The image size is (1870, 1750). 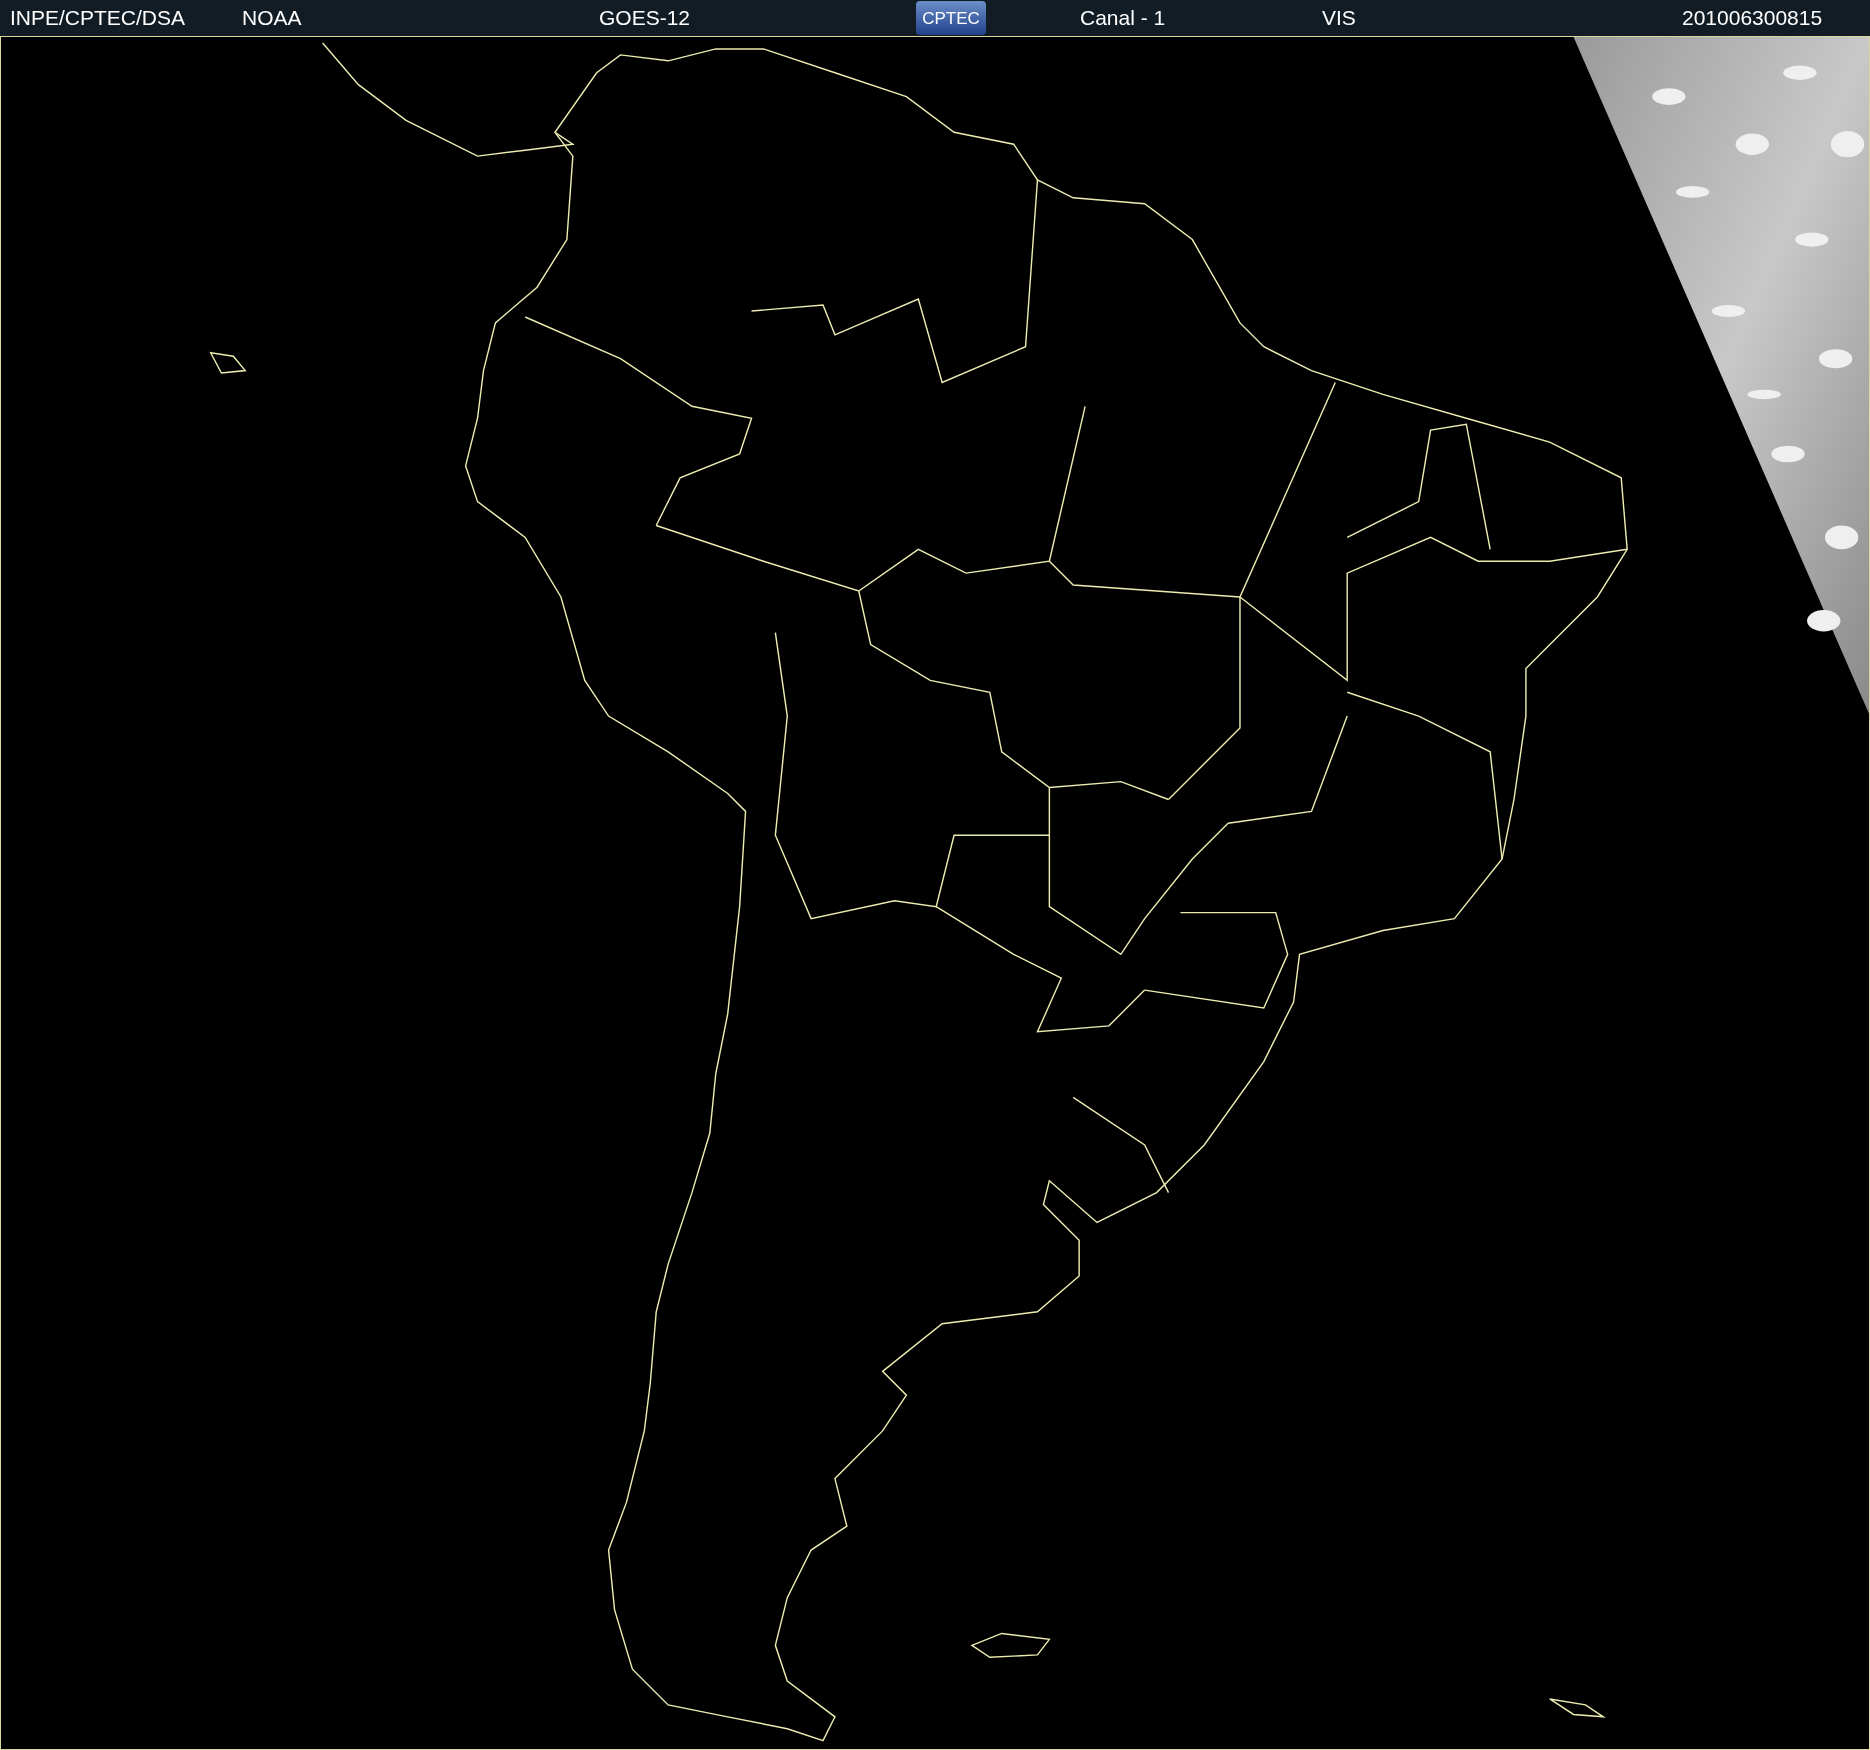 I want to click on channel-label: Canal - 1, so click(x=1123, y=18).